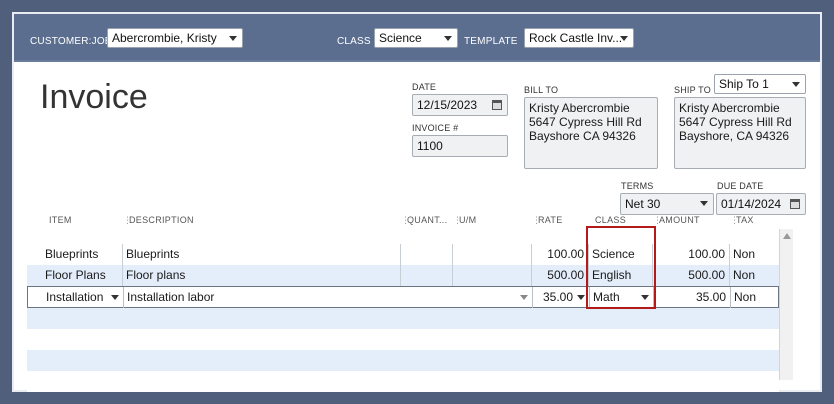 The width and height of the screenshot is (834, 404). What do you see at coordinates (745, 297) in the screenshot?
I see `cell-tax-value: Non` at bounding box center [745, 297].